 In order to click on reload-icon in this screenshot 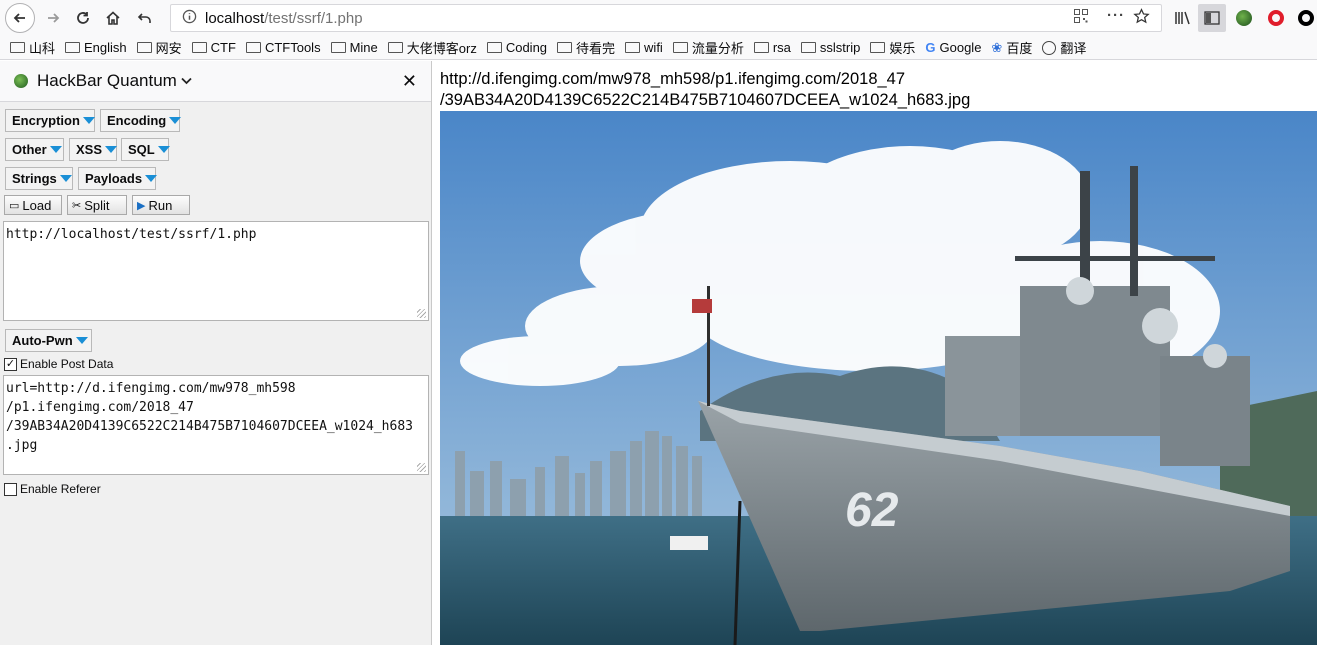, I will do `click(83, 18)`.